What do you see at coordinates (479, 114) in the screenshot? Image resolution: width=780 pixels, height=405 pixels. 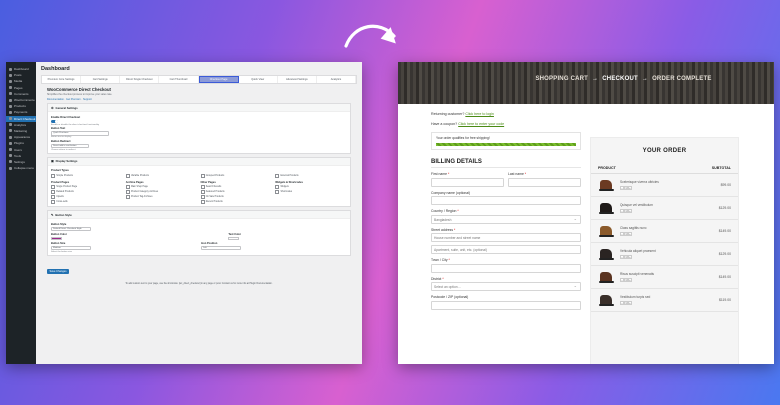 I see `login-link: Click here to login` at bounding box center [479, 114].